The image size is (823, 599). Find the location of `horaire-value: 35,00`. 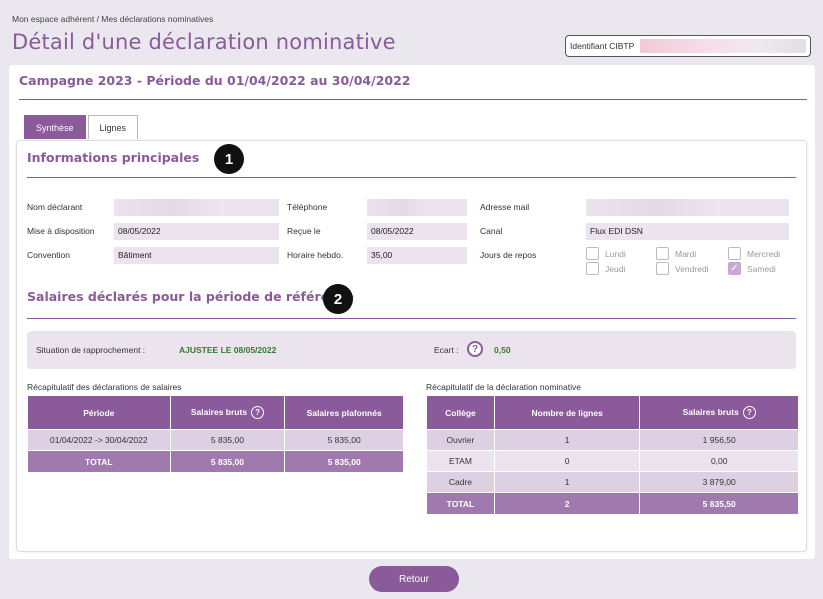

horaire-value: 35,00 is located at coordinates (417, 255).